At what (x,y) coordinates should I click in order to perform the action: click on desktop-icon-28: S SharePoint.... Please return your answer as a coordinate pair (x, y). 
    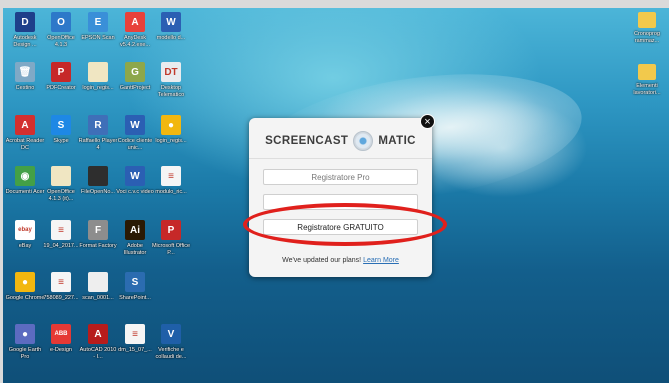
    Looking at the image, I should click on (135, 287).